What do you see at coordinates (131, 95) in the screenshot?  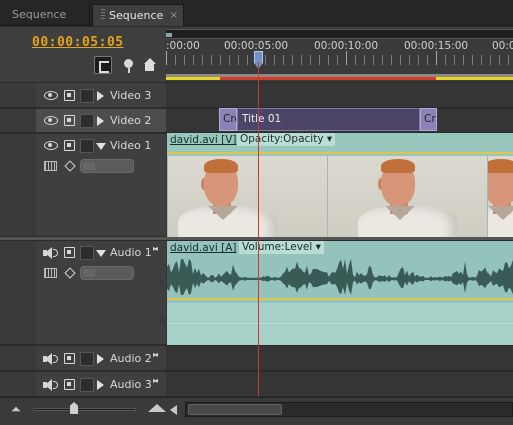 I see `track-label: Video 3` at bounding box center [131, 95].